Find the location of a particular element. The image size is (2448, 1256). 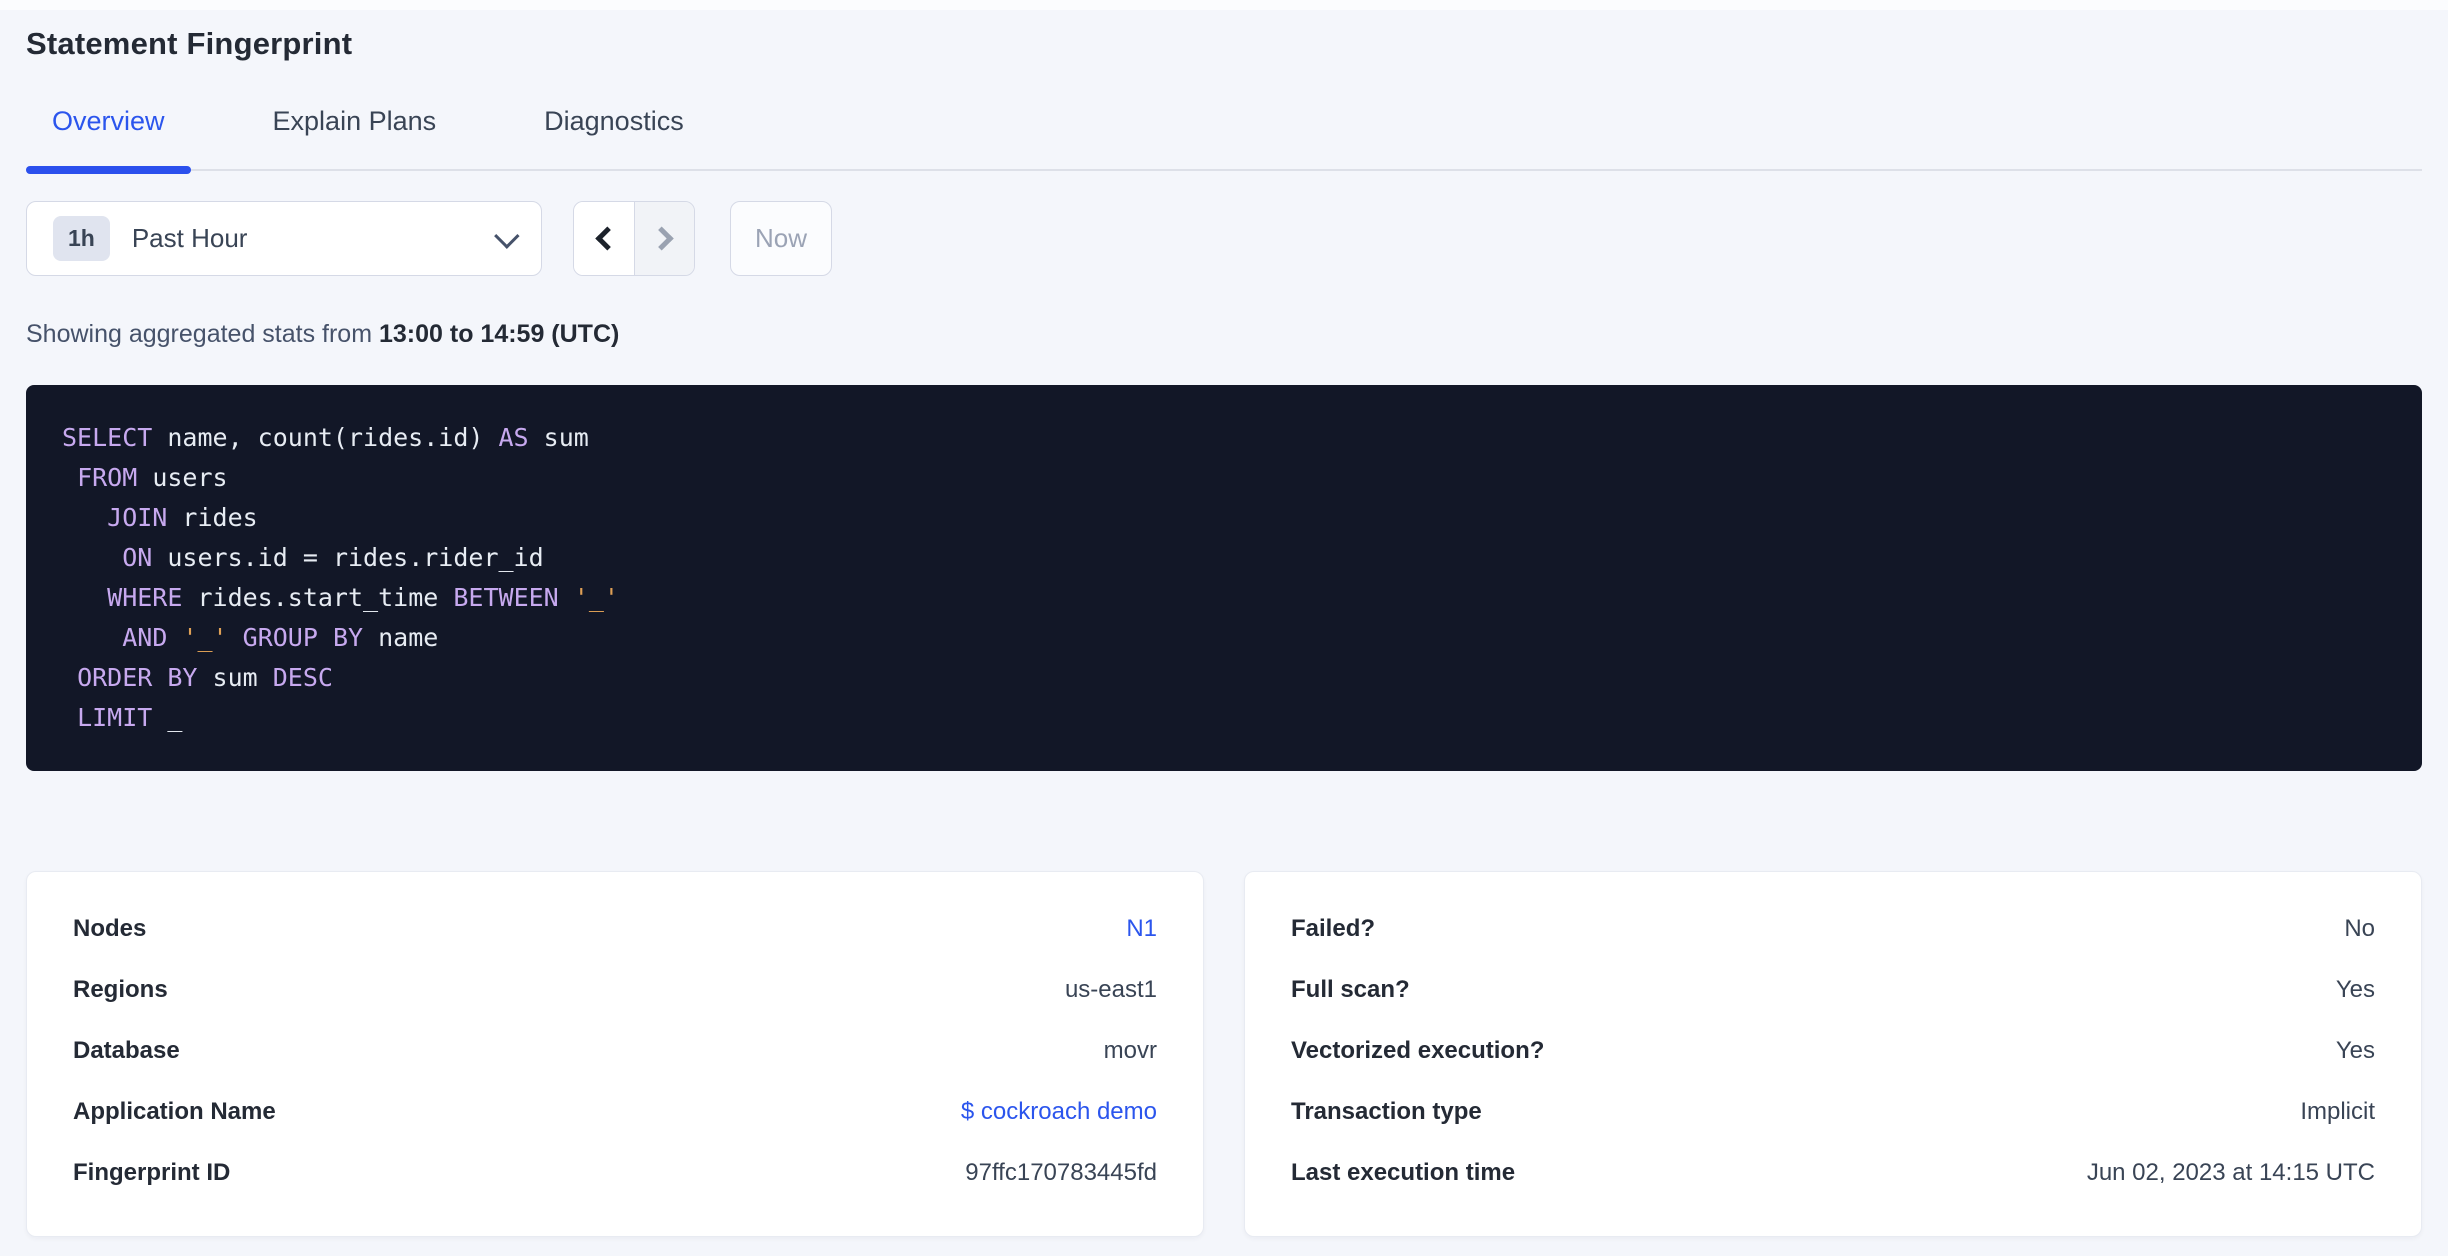

sql-line: ON users.id = rides.rider_id is located at coordinates (1224, 558).